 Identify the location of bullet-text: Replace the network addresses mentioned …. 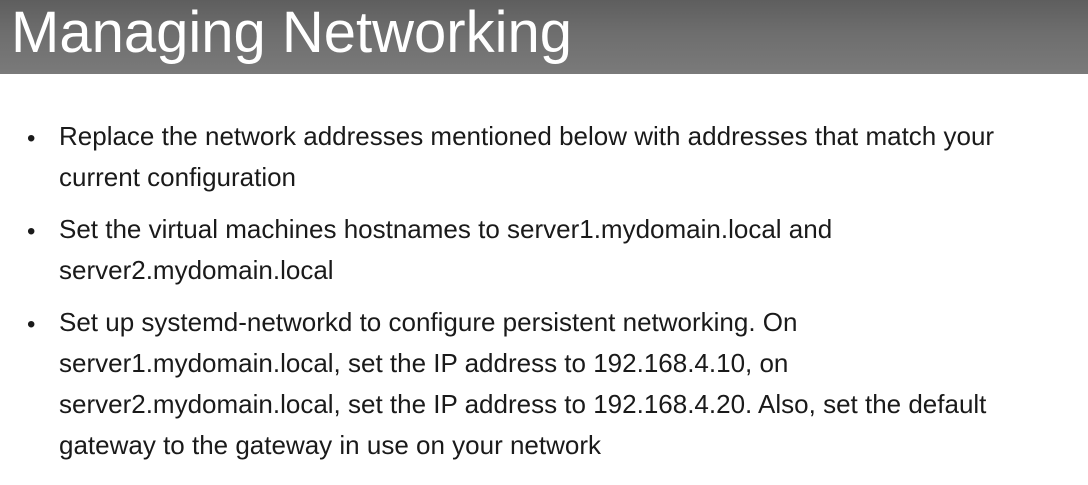
(527, 156).